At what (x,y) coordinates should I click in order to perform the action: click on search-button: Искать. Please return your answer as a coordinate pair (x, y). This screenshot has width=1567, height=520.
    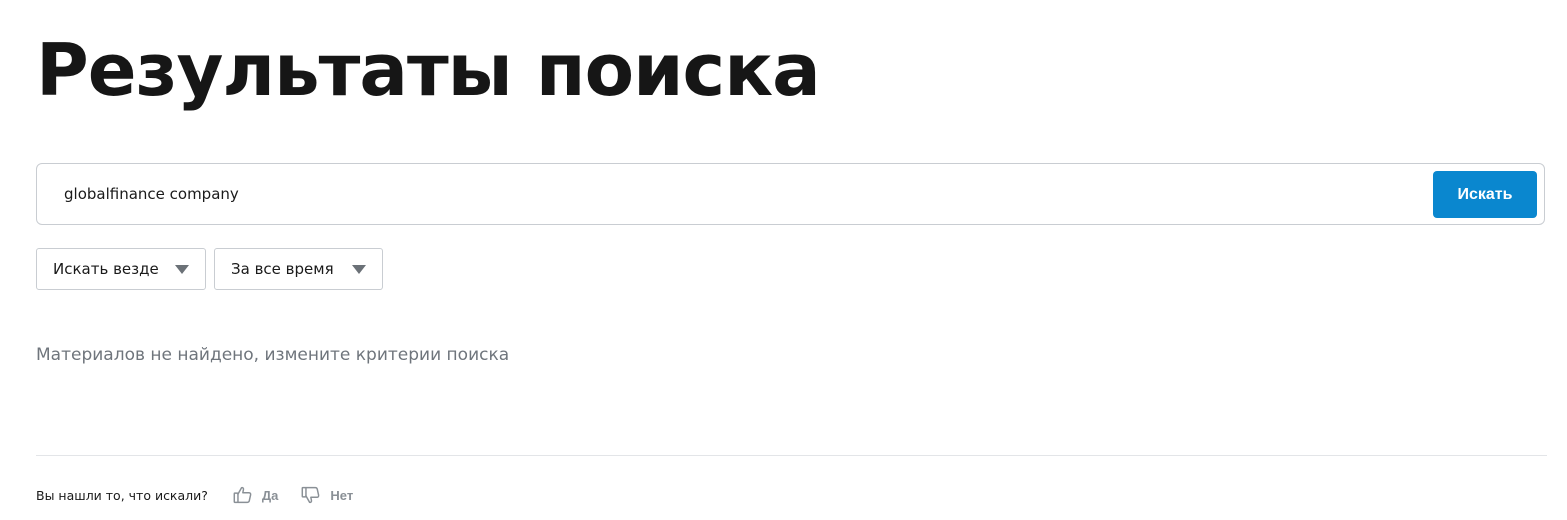
    Looking at the image, I should click on (1485, 194).